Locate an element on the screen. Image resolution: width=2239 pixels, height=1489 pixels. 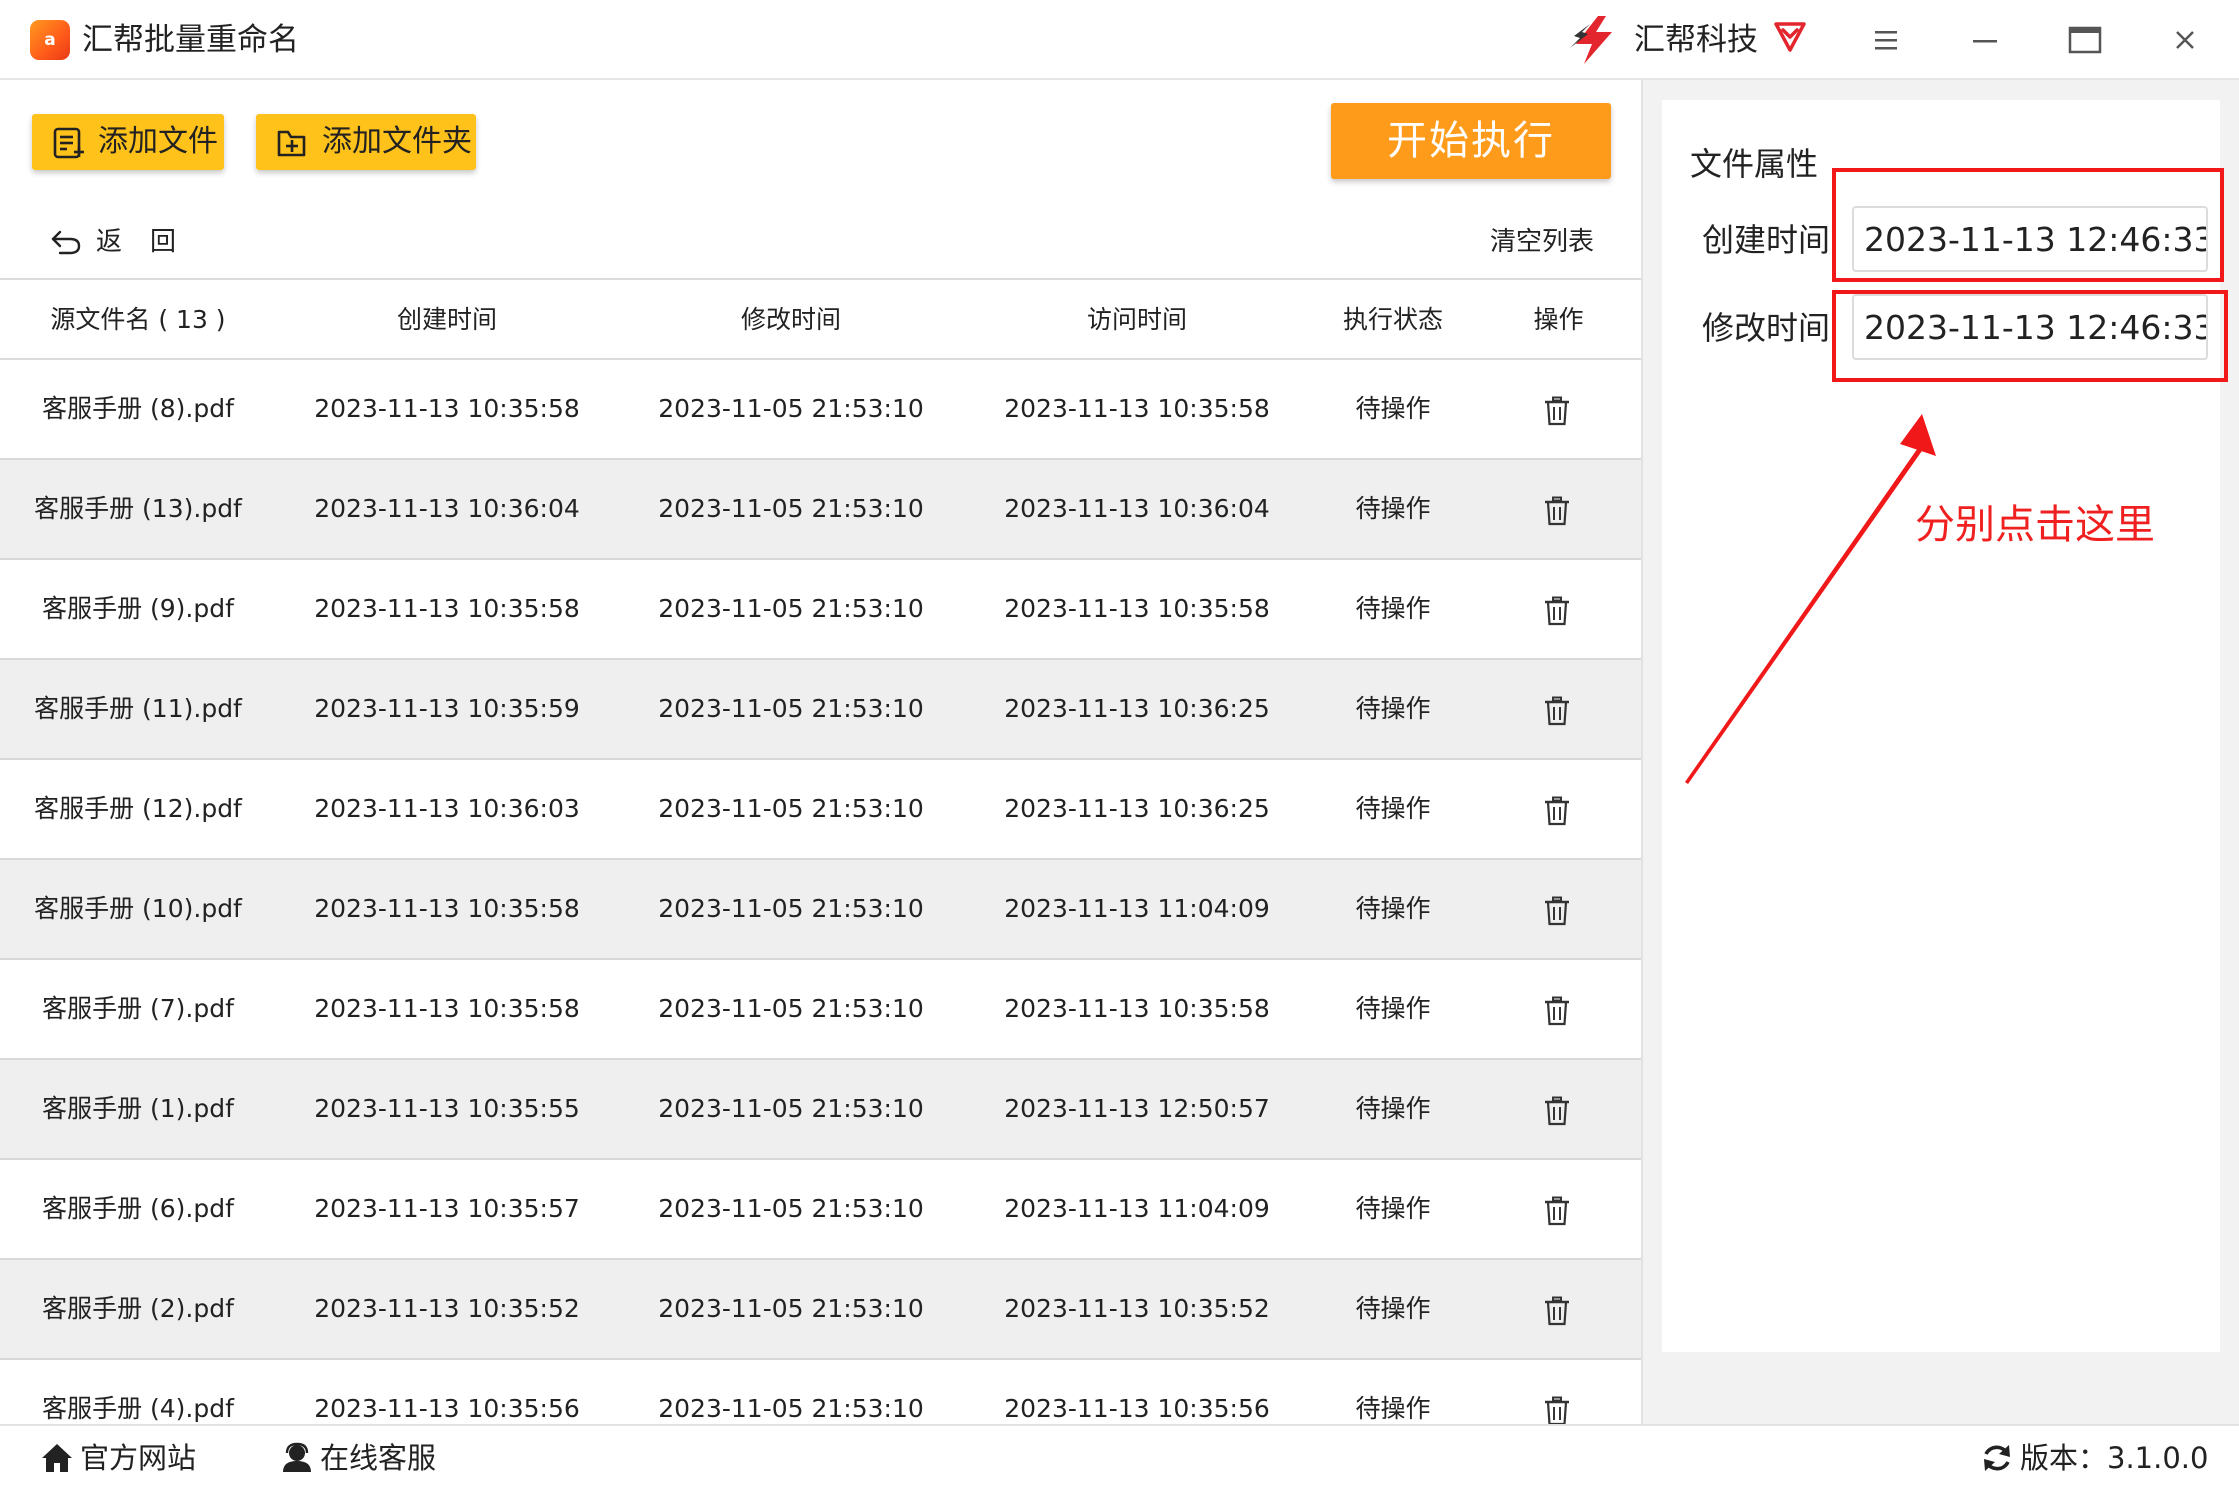
created-time-cell: 2023-11-13 10:36:03 is located at coordinates (447, 808).